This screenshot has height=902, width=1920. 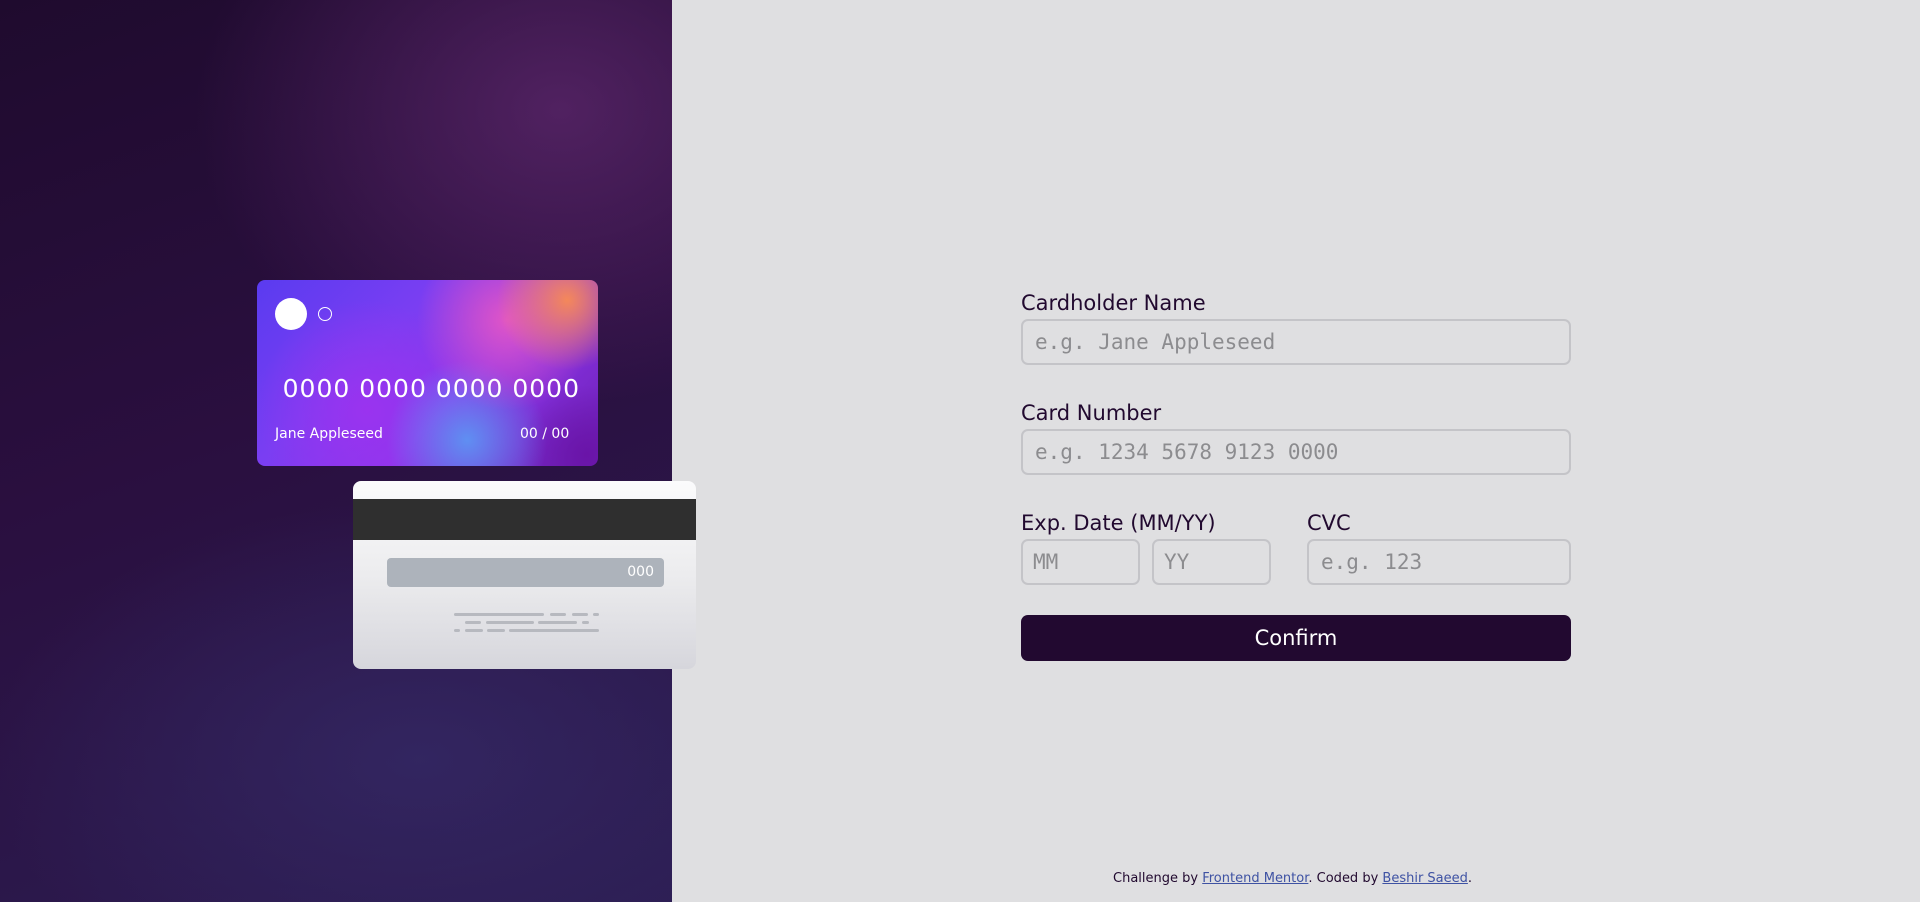 I want to click on cardholder-name-label: Cardholder Name, so click(x=1113, y=303).